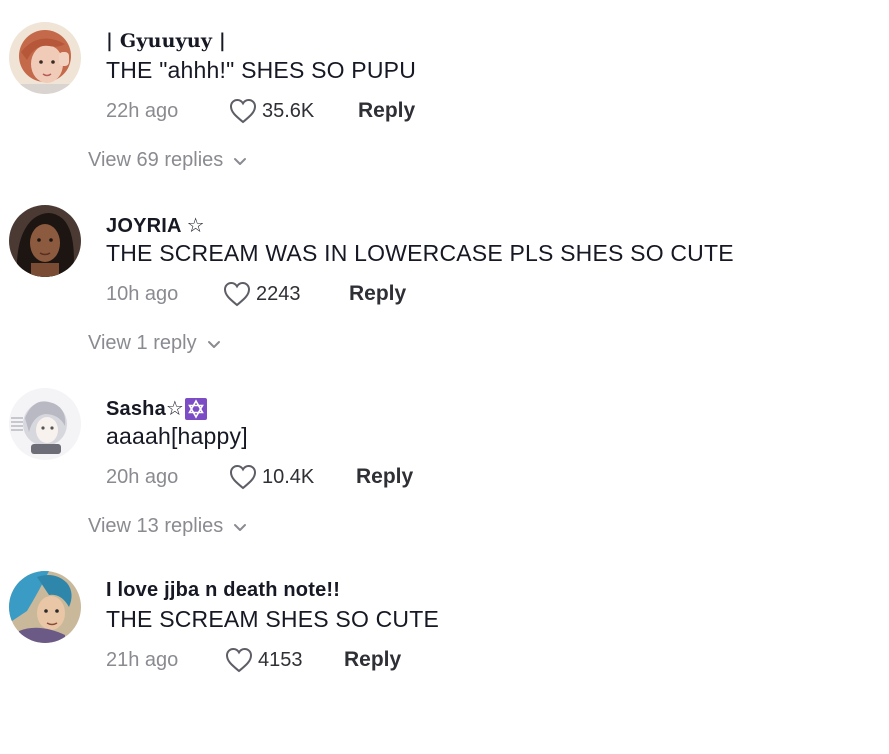 The image size is (889, 754). Describe the element at coordinates (278, 293) in the screenshot. I see `like-count: 2243` at that location.